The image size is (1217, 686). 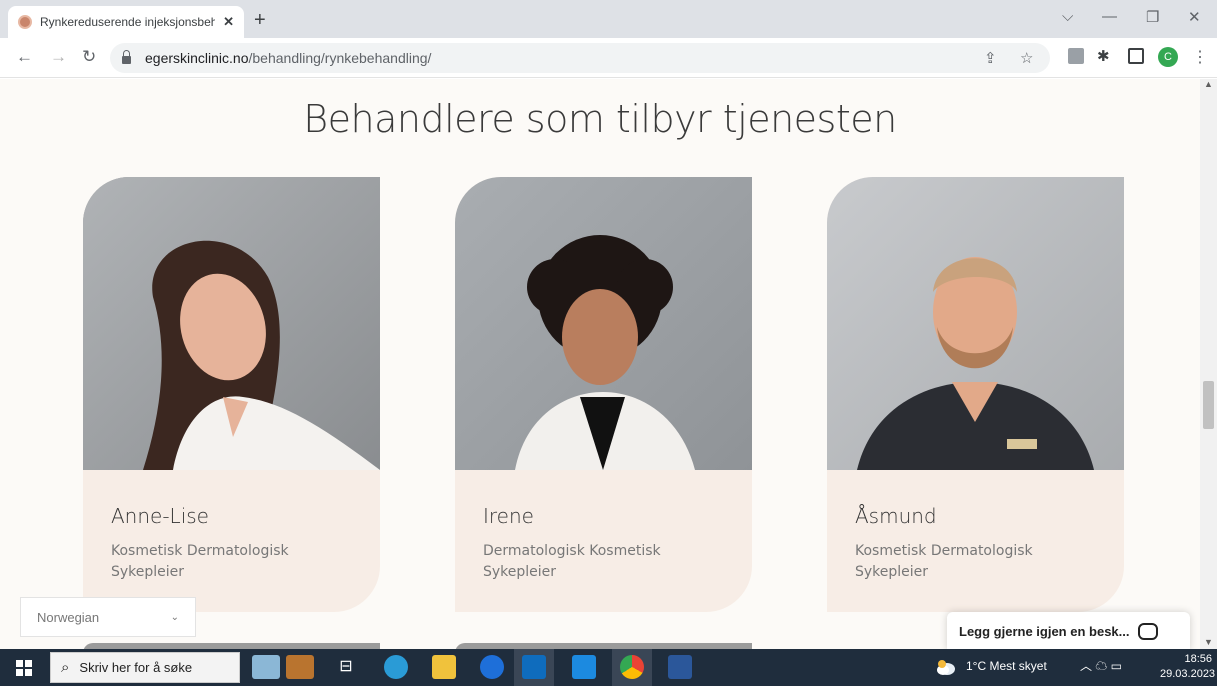 I want to click on minimize-button: —, so click(x=1109, y=16).